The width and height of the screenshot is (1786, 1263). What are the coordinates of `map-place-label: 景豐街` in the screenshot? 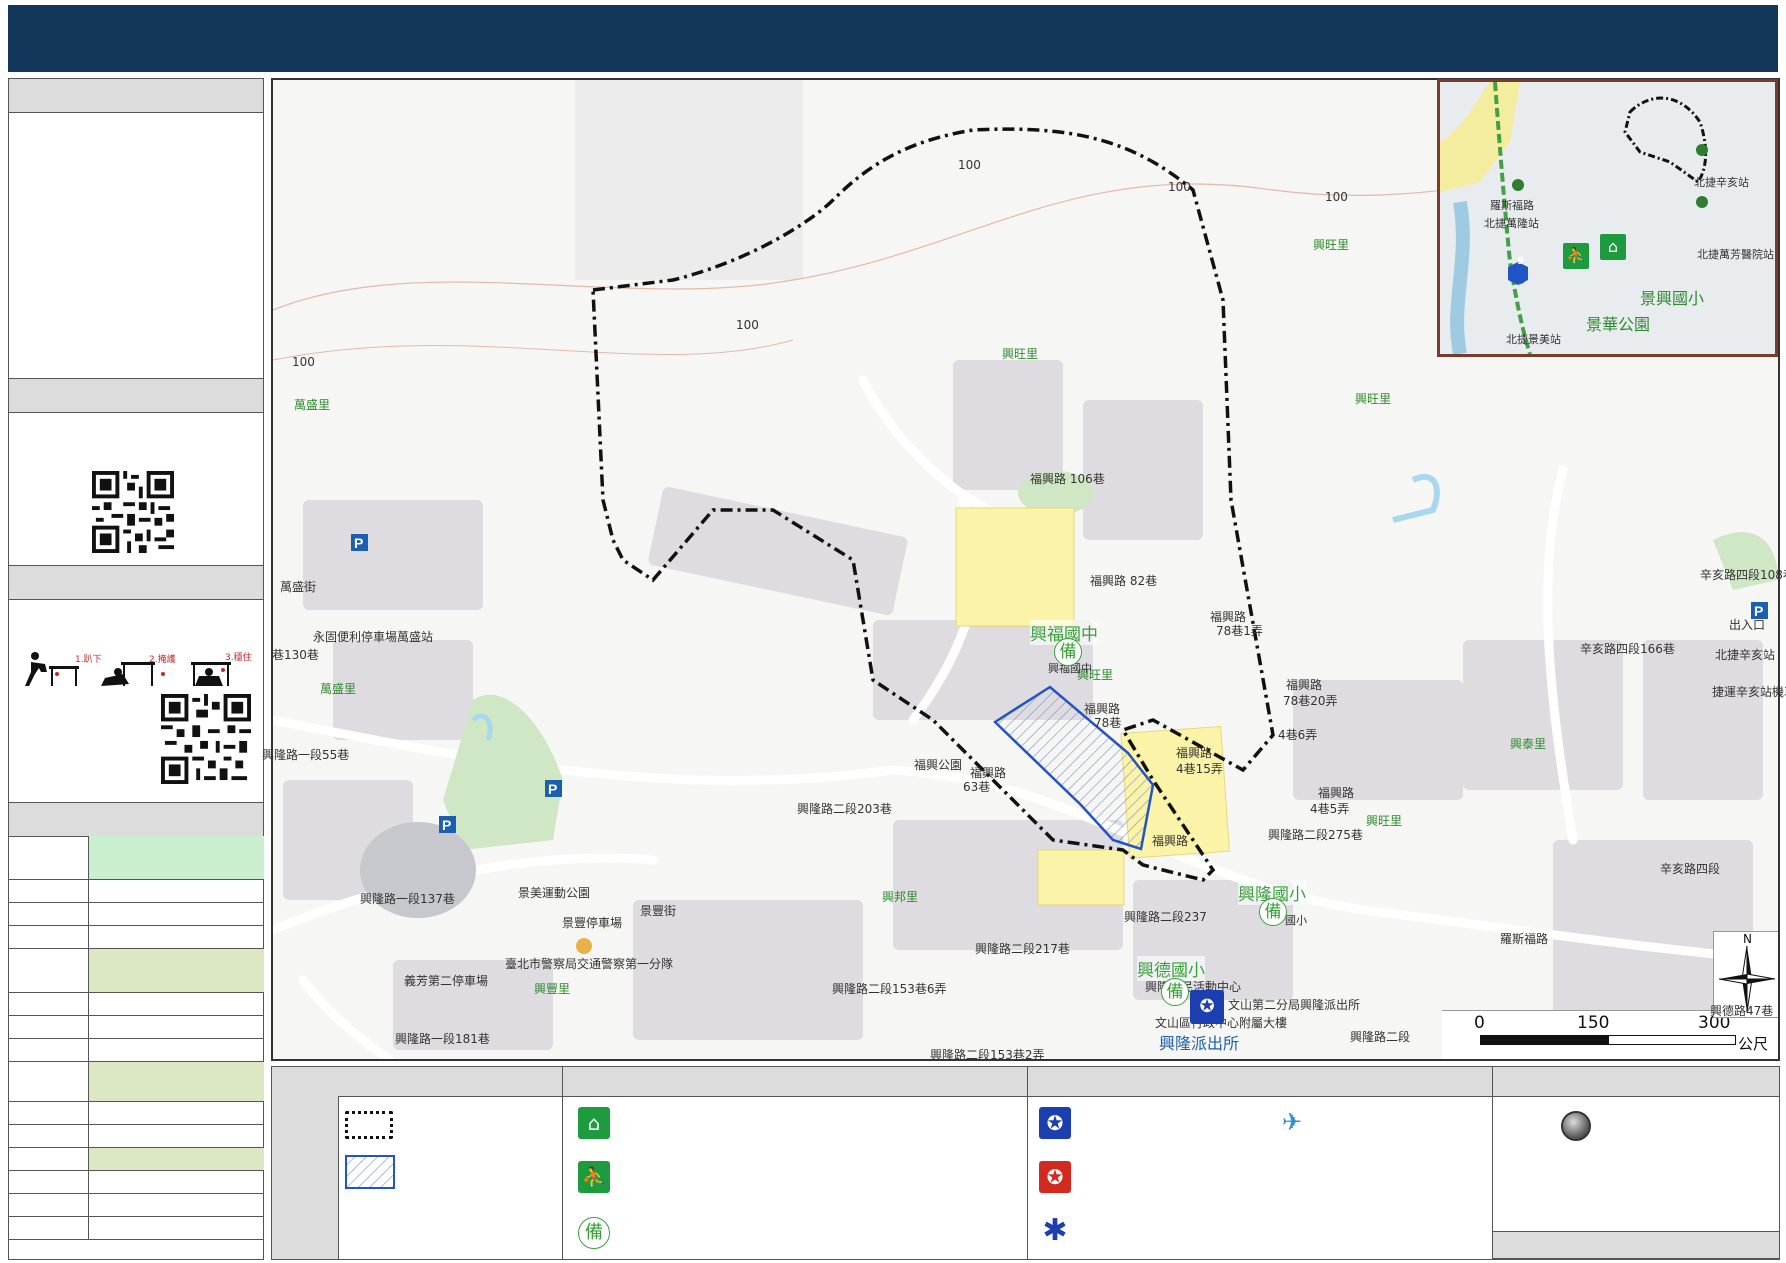 It's located at (658, 911).